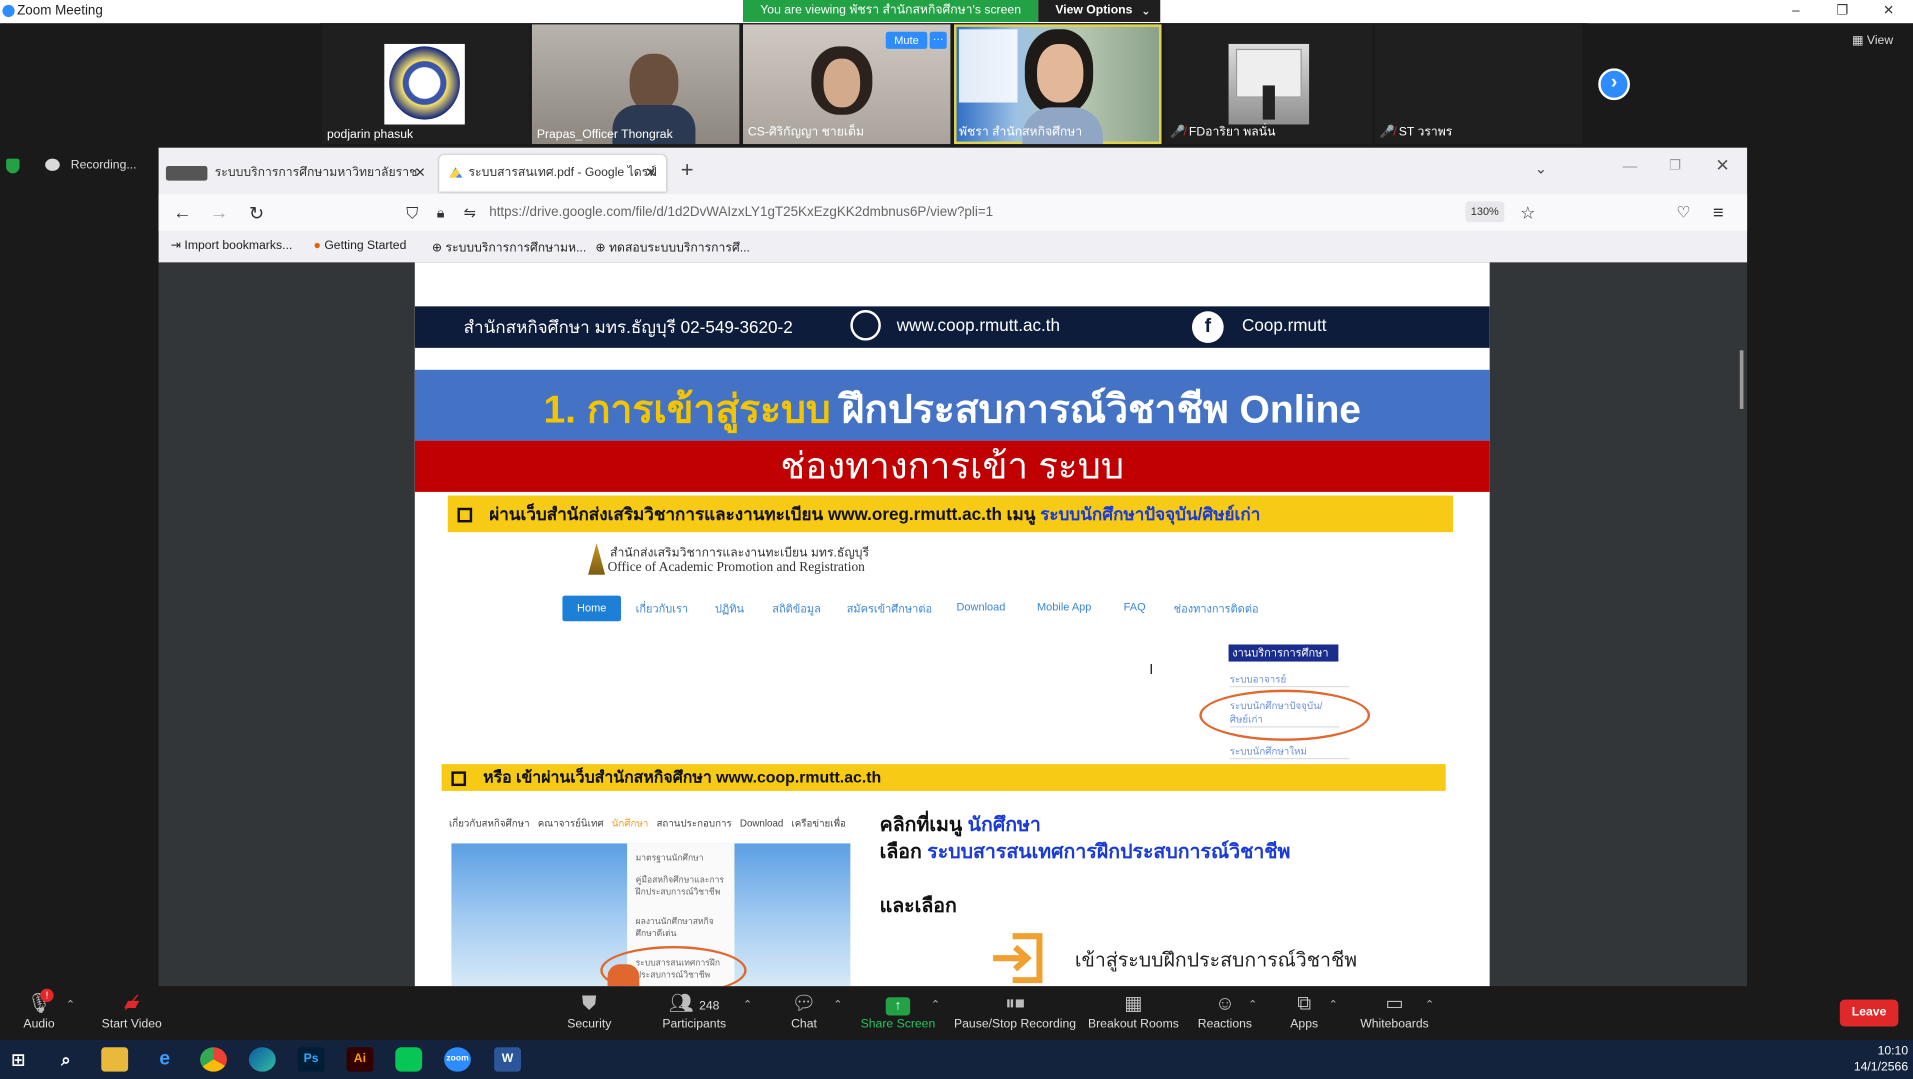 This screenshot has width=1913, height=1079. Describe the element at coordinates (1285, 715) in the screenshot. I see `highlight-circle` at that location.